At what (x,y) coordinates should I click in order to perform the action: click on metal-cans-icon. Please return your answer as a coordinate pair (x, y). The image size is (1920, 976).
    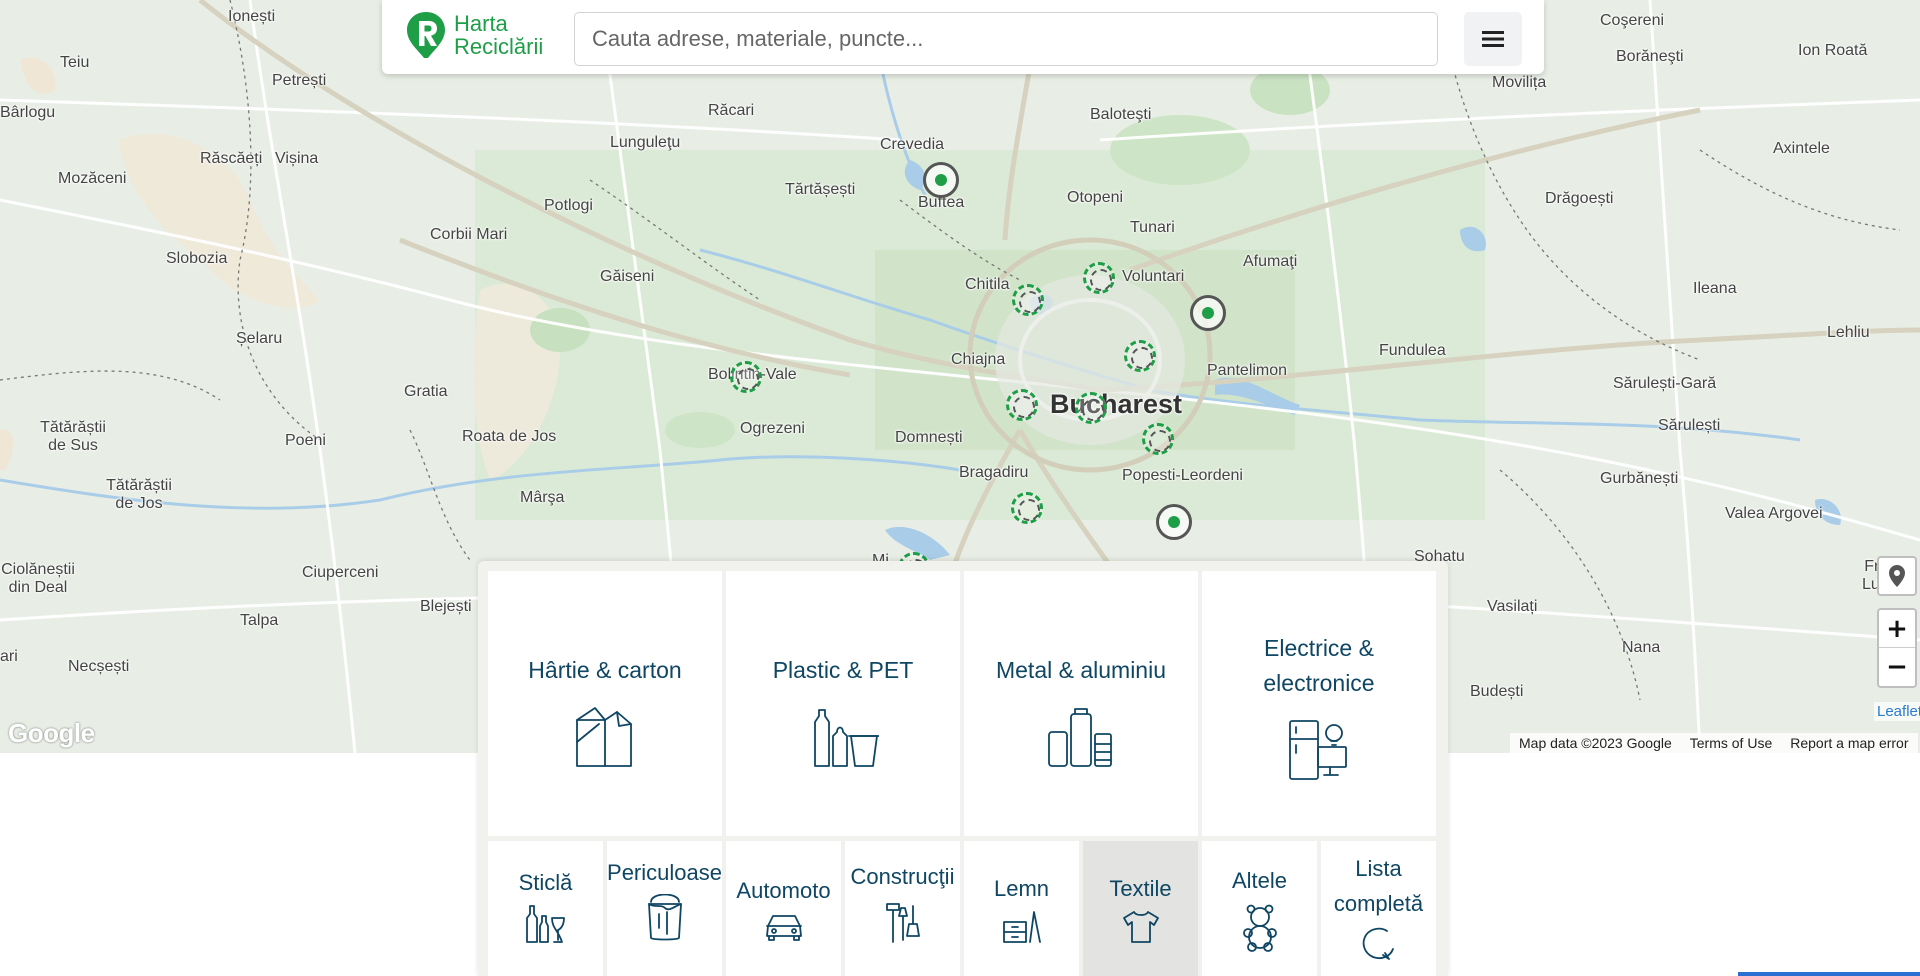
    Looking at the image, I should click on (1080, 737).